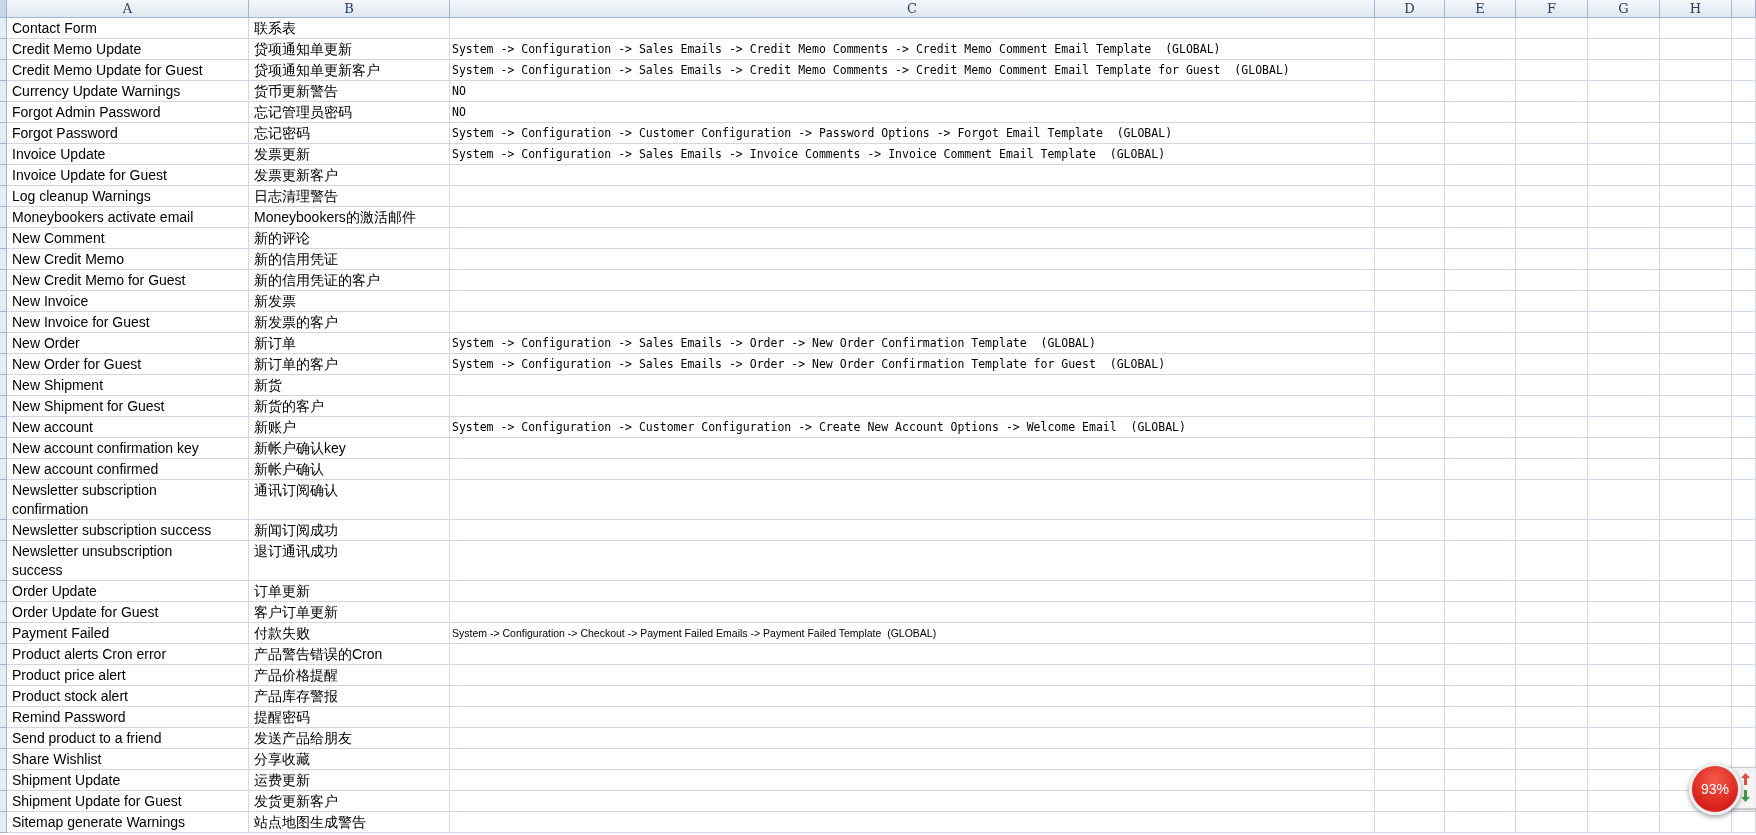 This screenshot has height=835, width=1756. Describe the element at coordinates (349, 49) in the screenshot. I see `table-cell: 贷项通知单更新` at that location.